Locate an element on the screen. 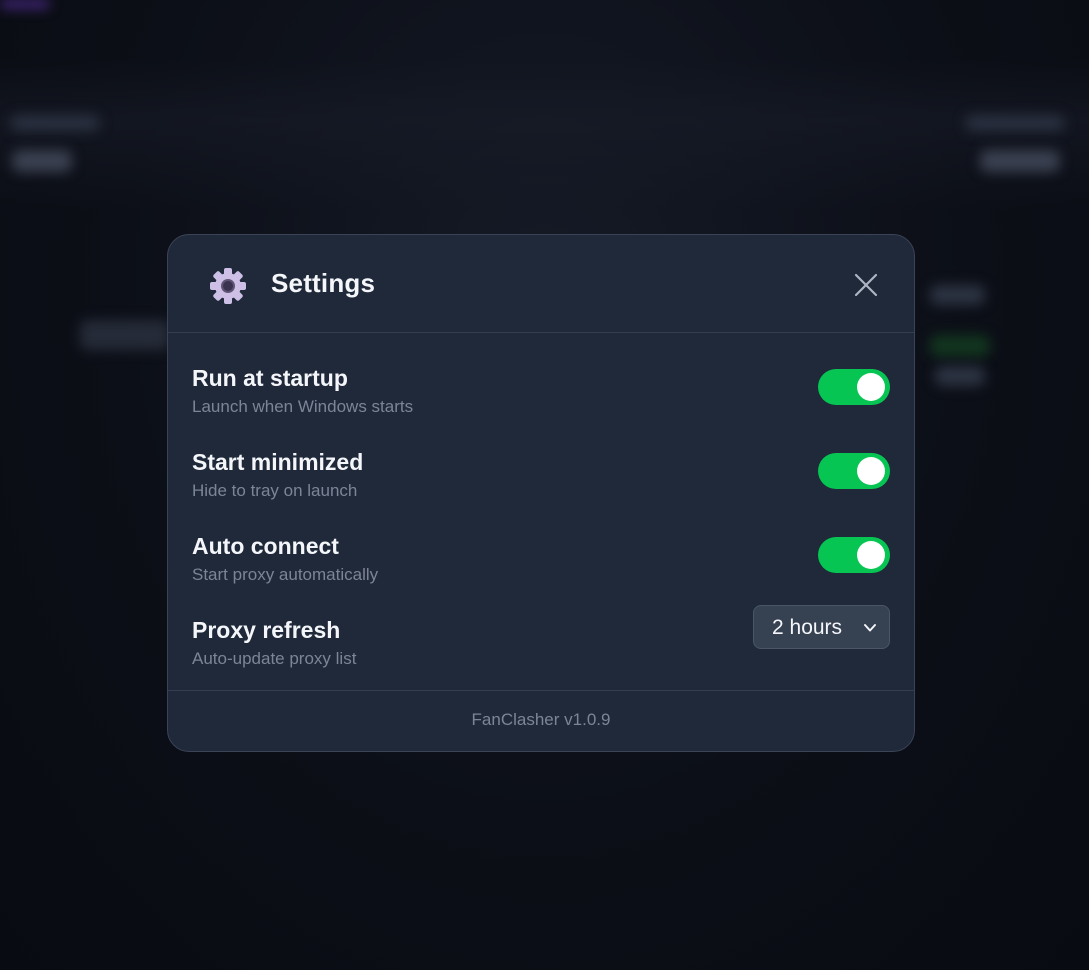 The image size is (1089, 970). gear-icon is located at coordinates (228, 286).